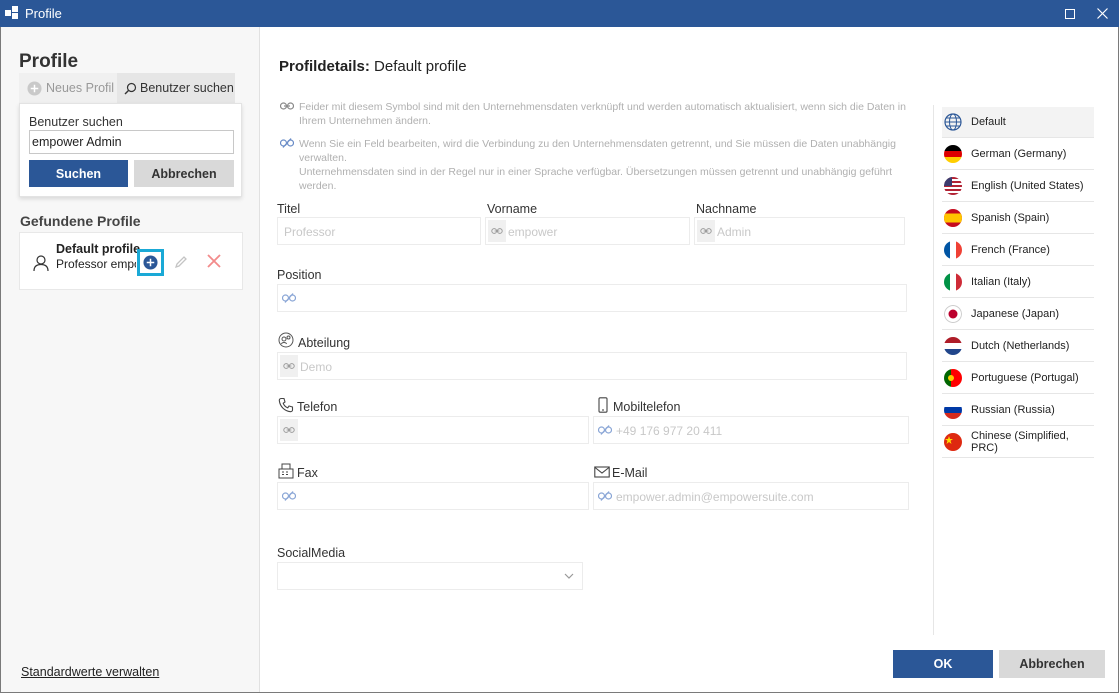 The image size is (1119, 693). What do you see at coordinates (1018, 122) in the screenshot?
I see `language-item-default: Default` at bounding box center [1018, 122].